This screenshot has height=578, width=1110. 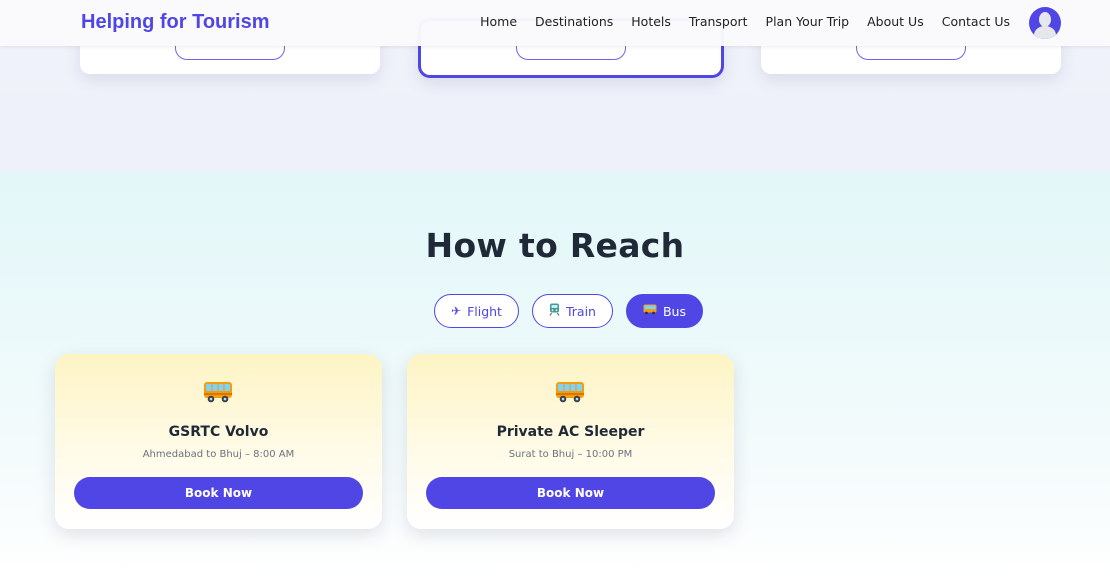 I want to click on tab-train: Train, so click(x=572, y=311).